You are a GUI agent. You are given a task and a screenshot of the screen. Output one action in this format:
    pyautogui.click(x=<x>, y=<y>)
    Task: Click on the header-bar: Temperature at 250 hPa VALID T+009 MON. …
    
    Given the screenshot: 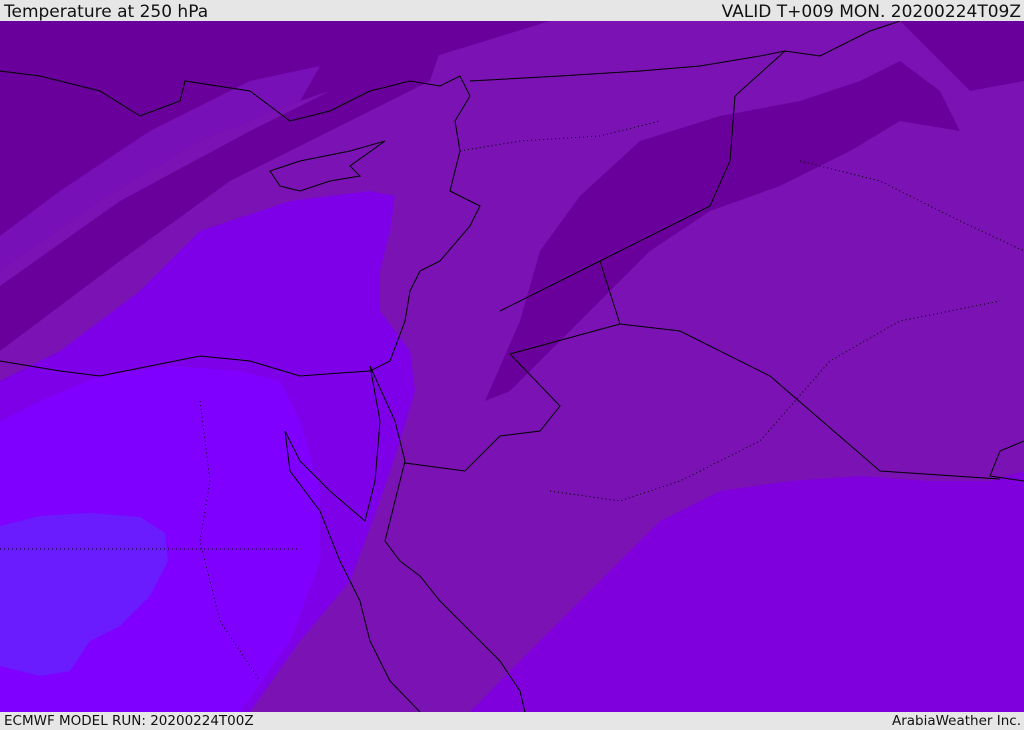 What is the action you would take?
    pyautogui.click(x=512, y=11)
    